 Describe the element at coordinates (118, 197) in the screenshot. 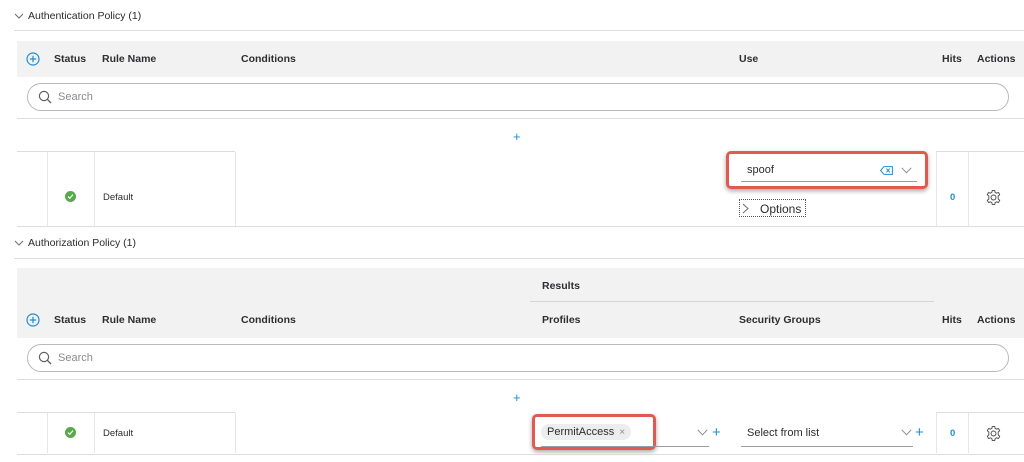

I see `auth-rule-name: Default` at that location.